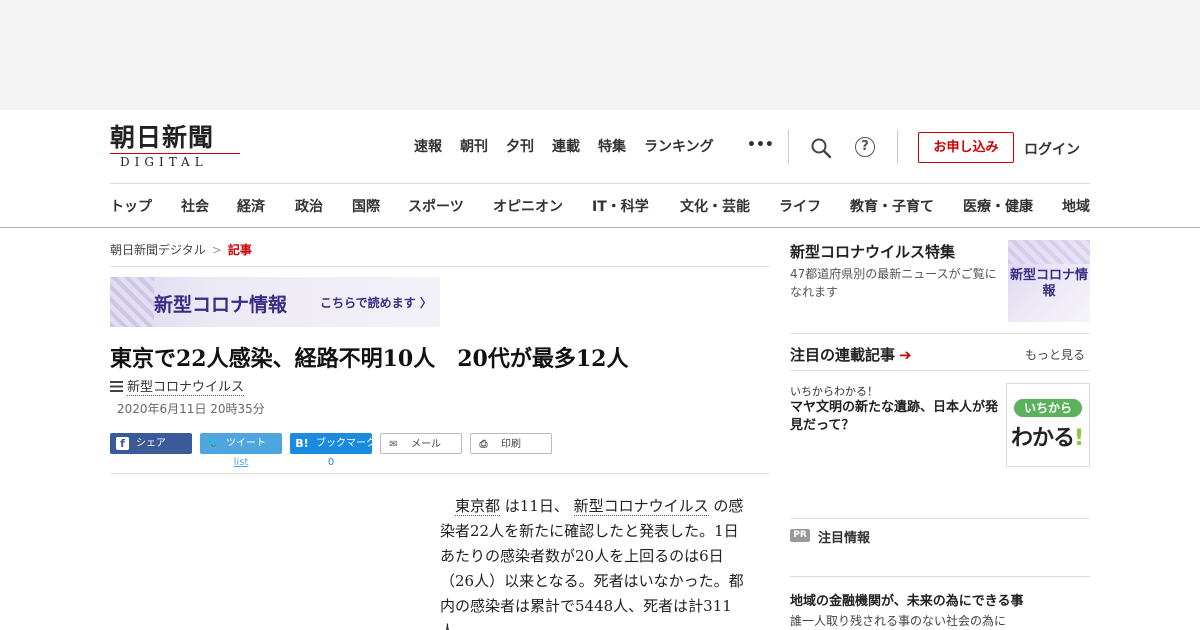  Describe the element at coordinates (366, 206) in the screenshot. I see `category-item-international: 国際` at that location.